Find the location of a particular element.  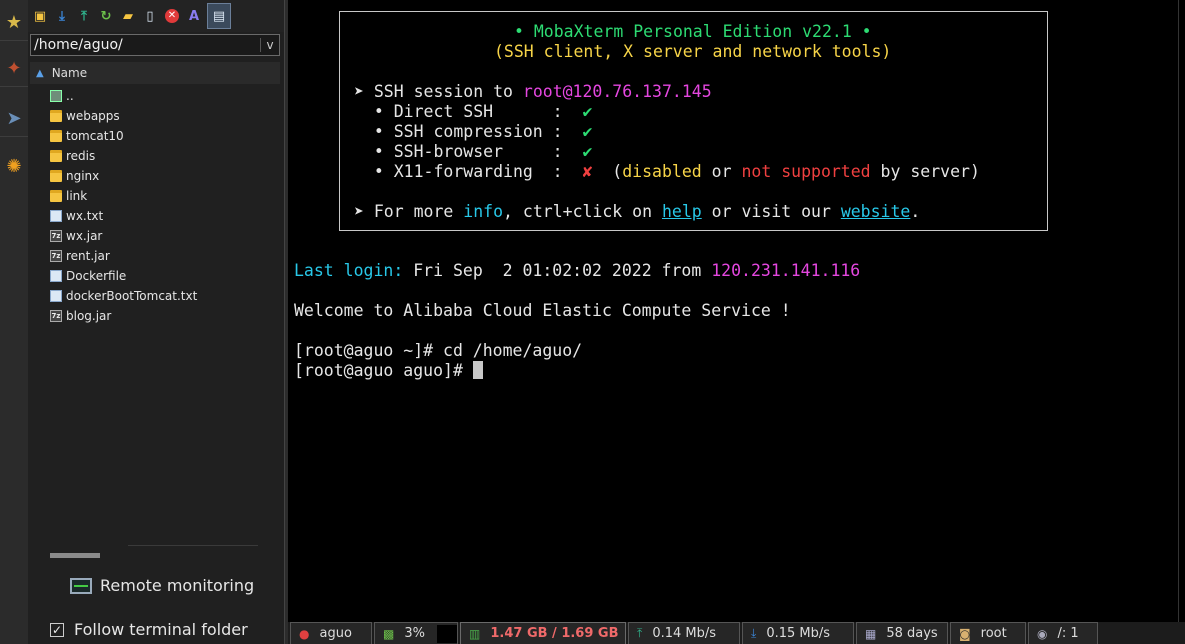

file-row: dockerBootTomcat.txt is located at coordinates (165, 296).